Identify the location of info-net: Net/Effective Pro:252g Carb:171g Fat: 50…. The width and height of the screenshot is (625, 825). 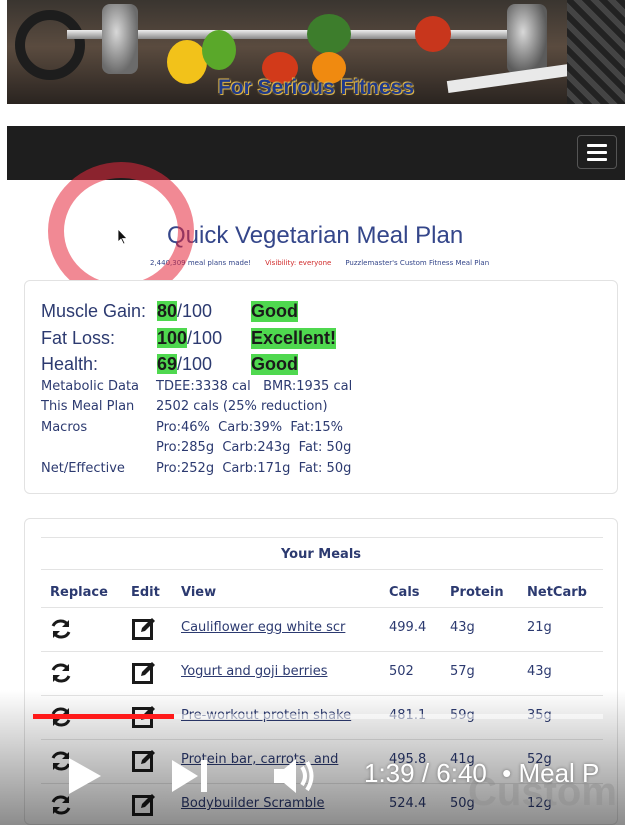
(196, 468).